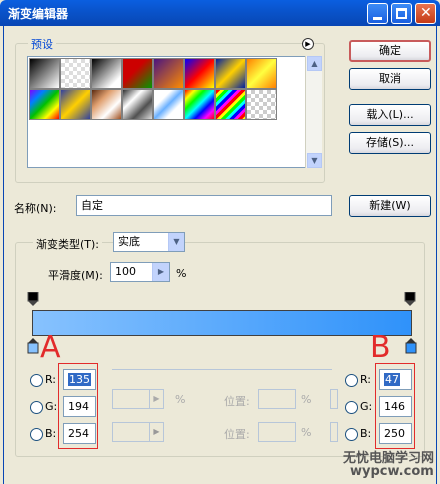 The height and width of the screenshot is (484, 440). I want to click on left-b-input: 254, so click(79, 433).